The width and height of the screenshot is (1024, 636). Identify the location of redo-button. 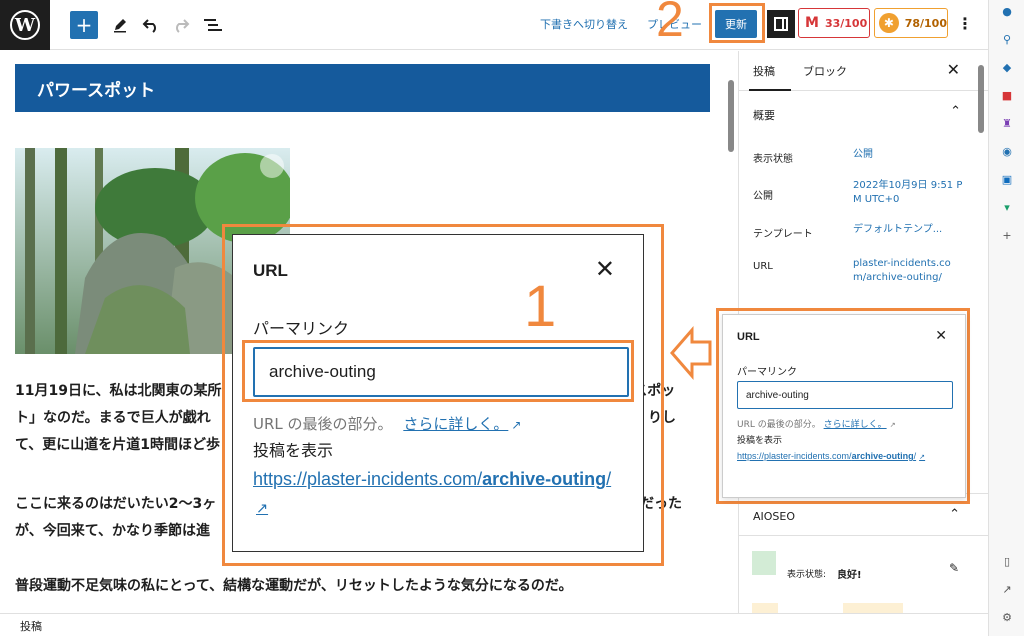
(181, 25).